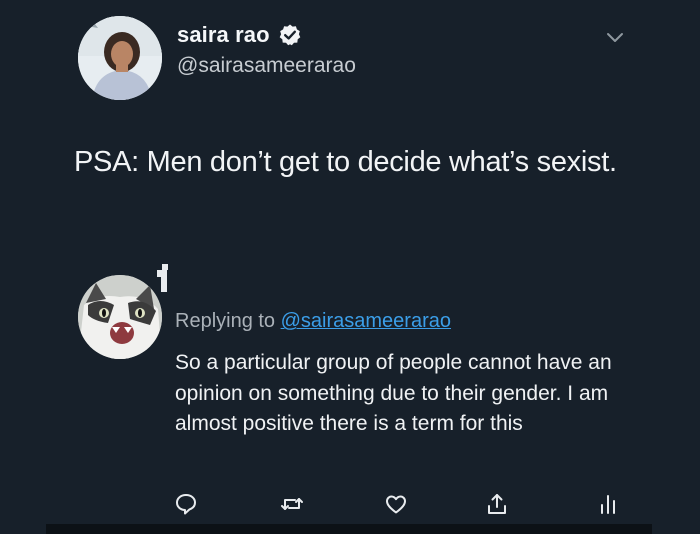 The height and width of the screenshot is (534, 700). I want to click on analytics-button, so click(608, 504).